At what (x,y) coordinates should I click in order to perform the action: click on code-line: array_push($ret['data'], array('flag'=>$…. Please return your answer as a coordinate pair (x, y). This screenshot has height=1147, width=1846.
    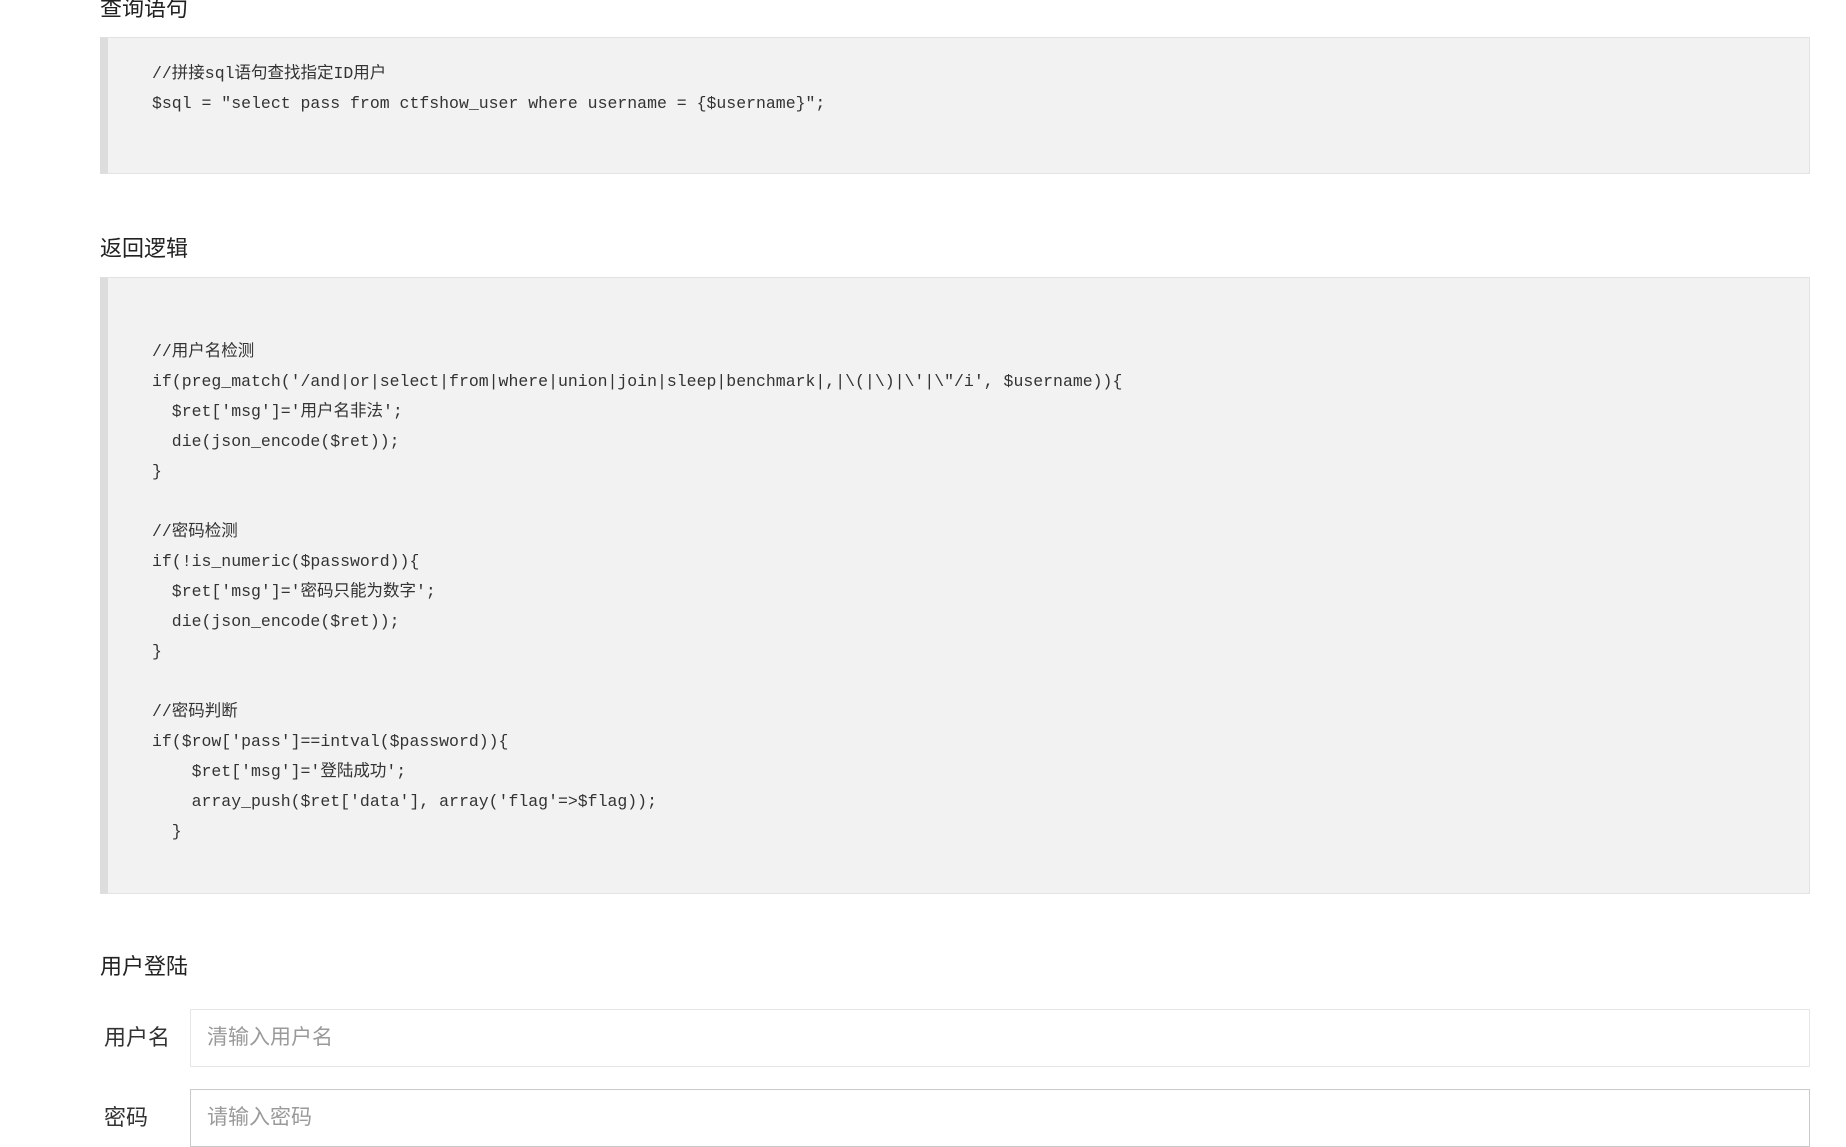
    Looking at the image, I should click on (404, 801).